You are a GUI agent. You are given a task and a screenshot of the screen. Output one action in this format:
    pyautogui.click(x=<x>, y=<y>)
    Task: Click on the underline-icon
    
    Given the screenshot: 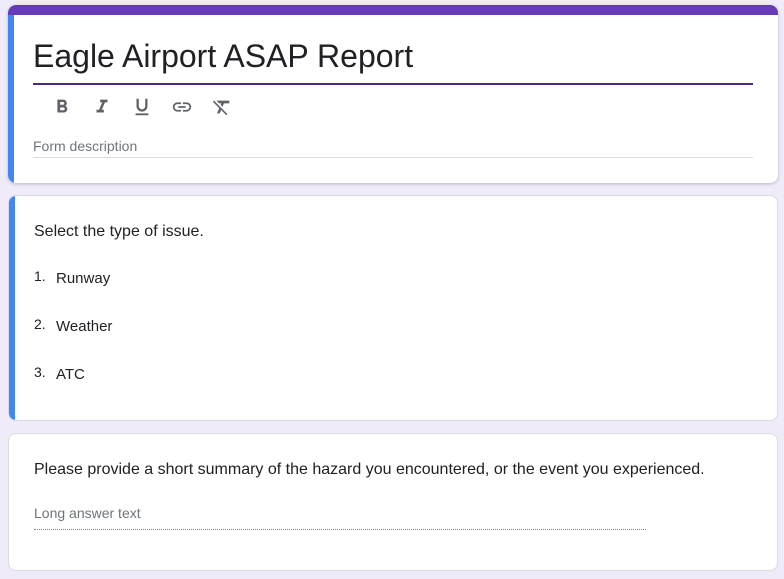 What is the action you would take?
    pyautogui.click(x=142, y=107)
    